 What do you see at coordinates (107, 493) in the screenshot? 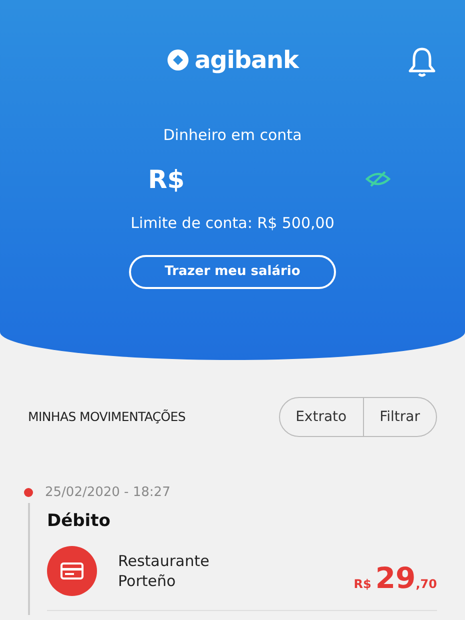
I see `entry-date: 25/02/2020 - 18:27` at bounding box center [107, 493].